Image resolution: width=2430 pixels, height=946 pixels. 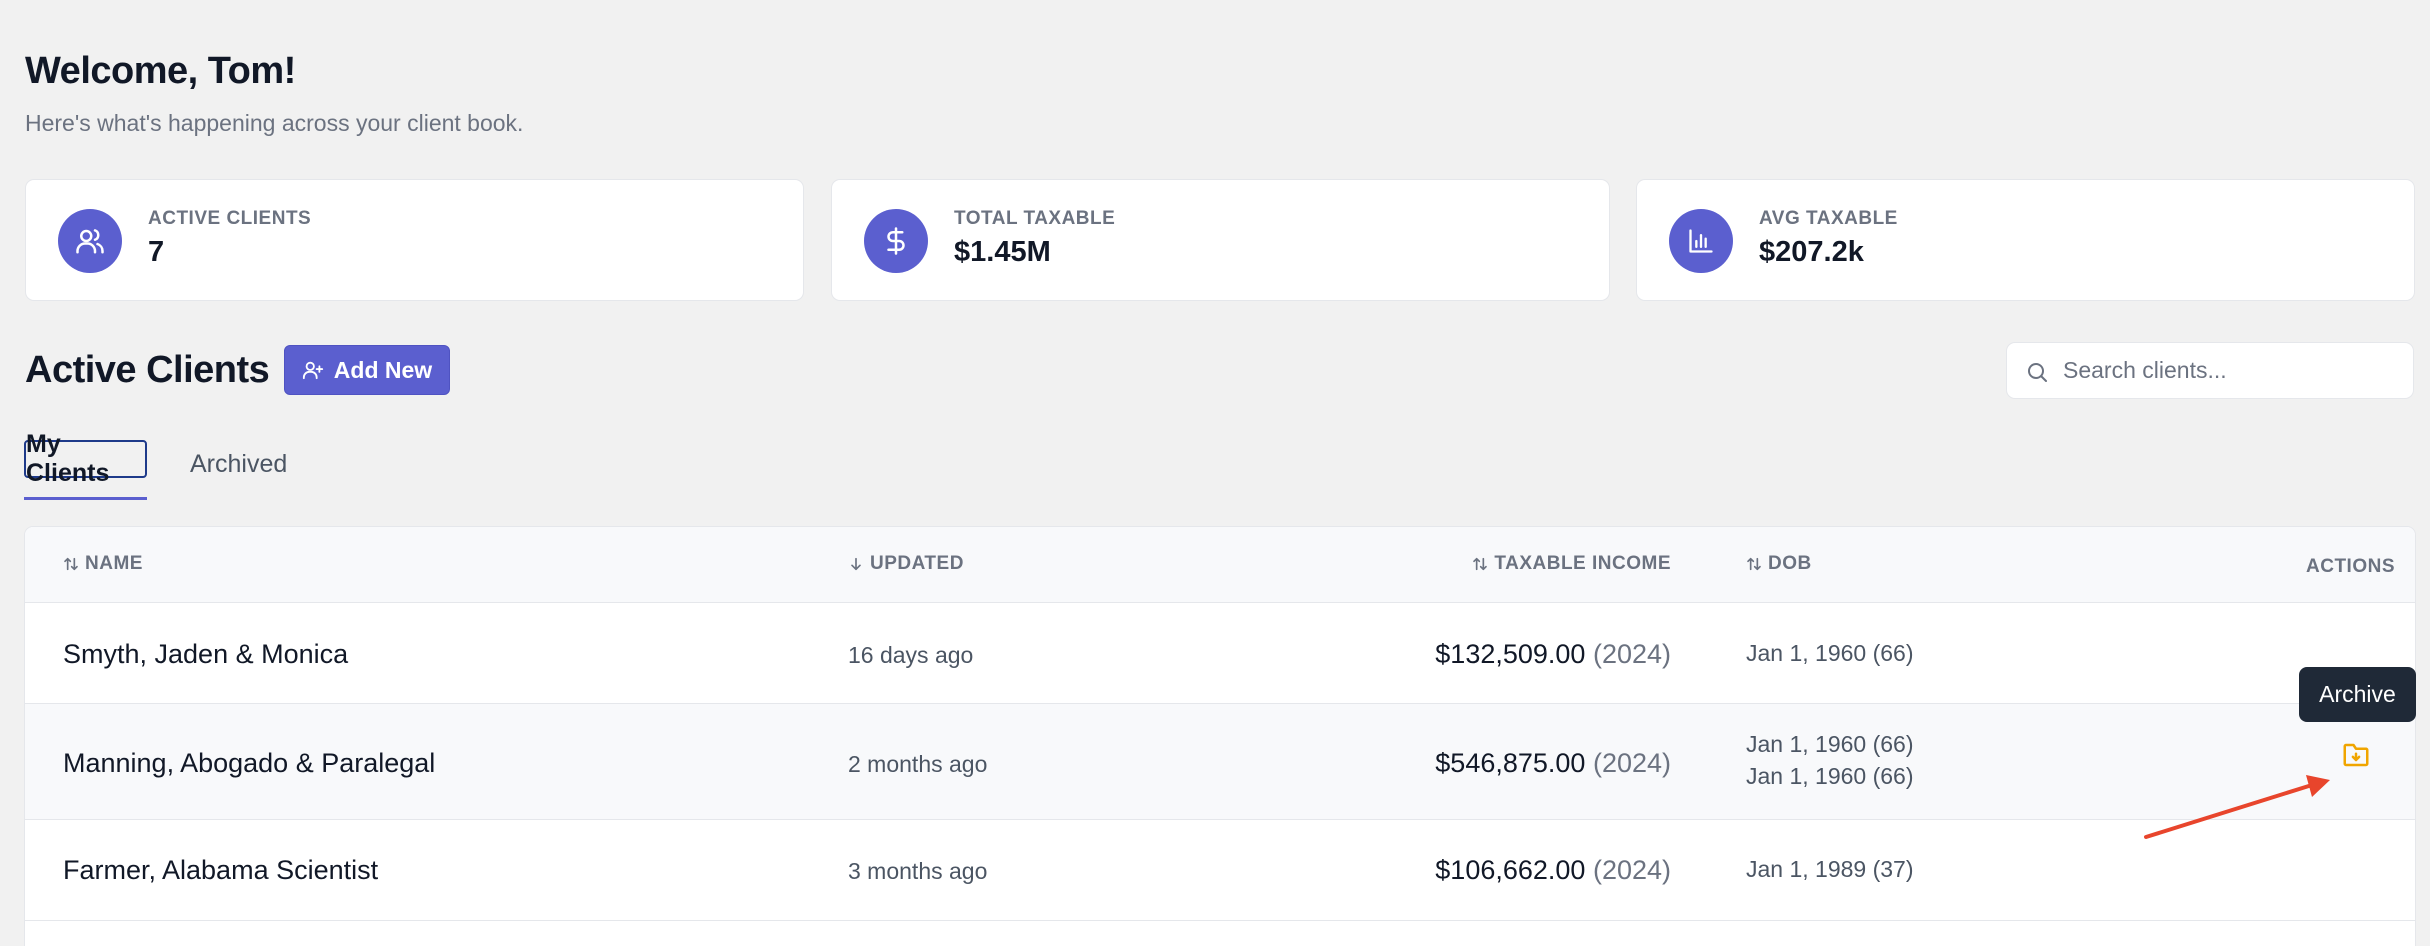 I want to click on column-label: ACTIONS, so click(x=2350, y=566).